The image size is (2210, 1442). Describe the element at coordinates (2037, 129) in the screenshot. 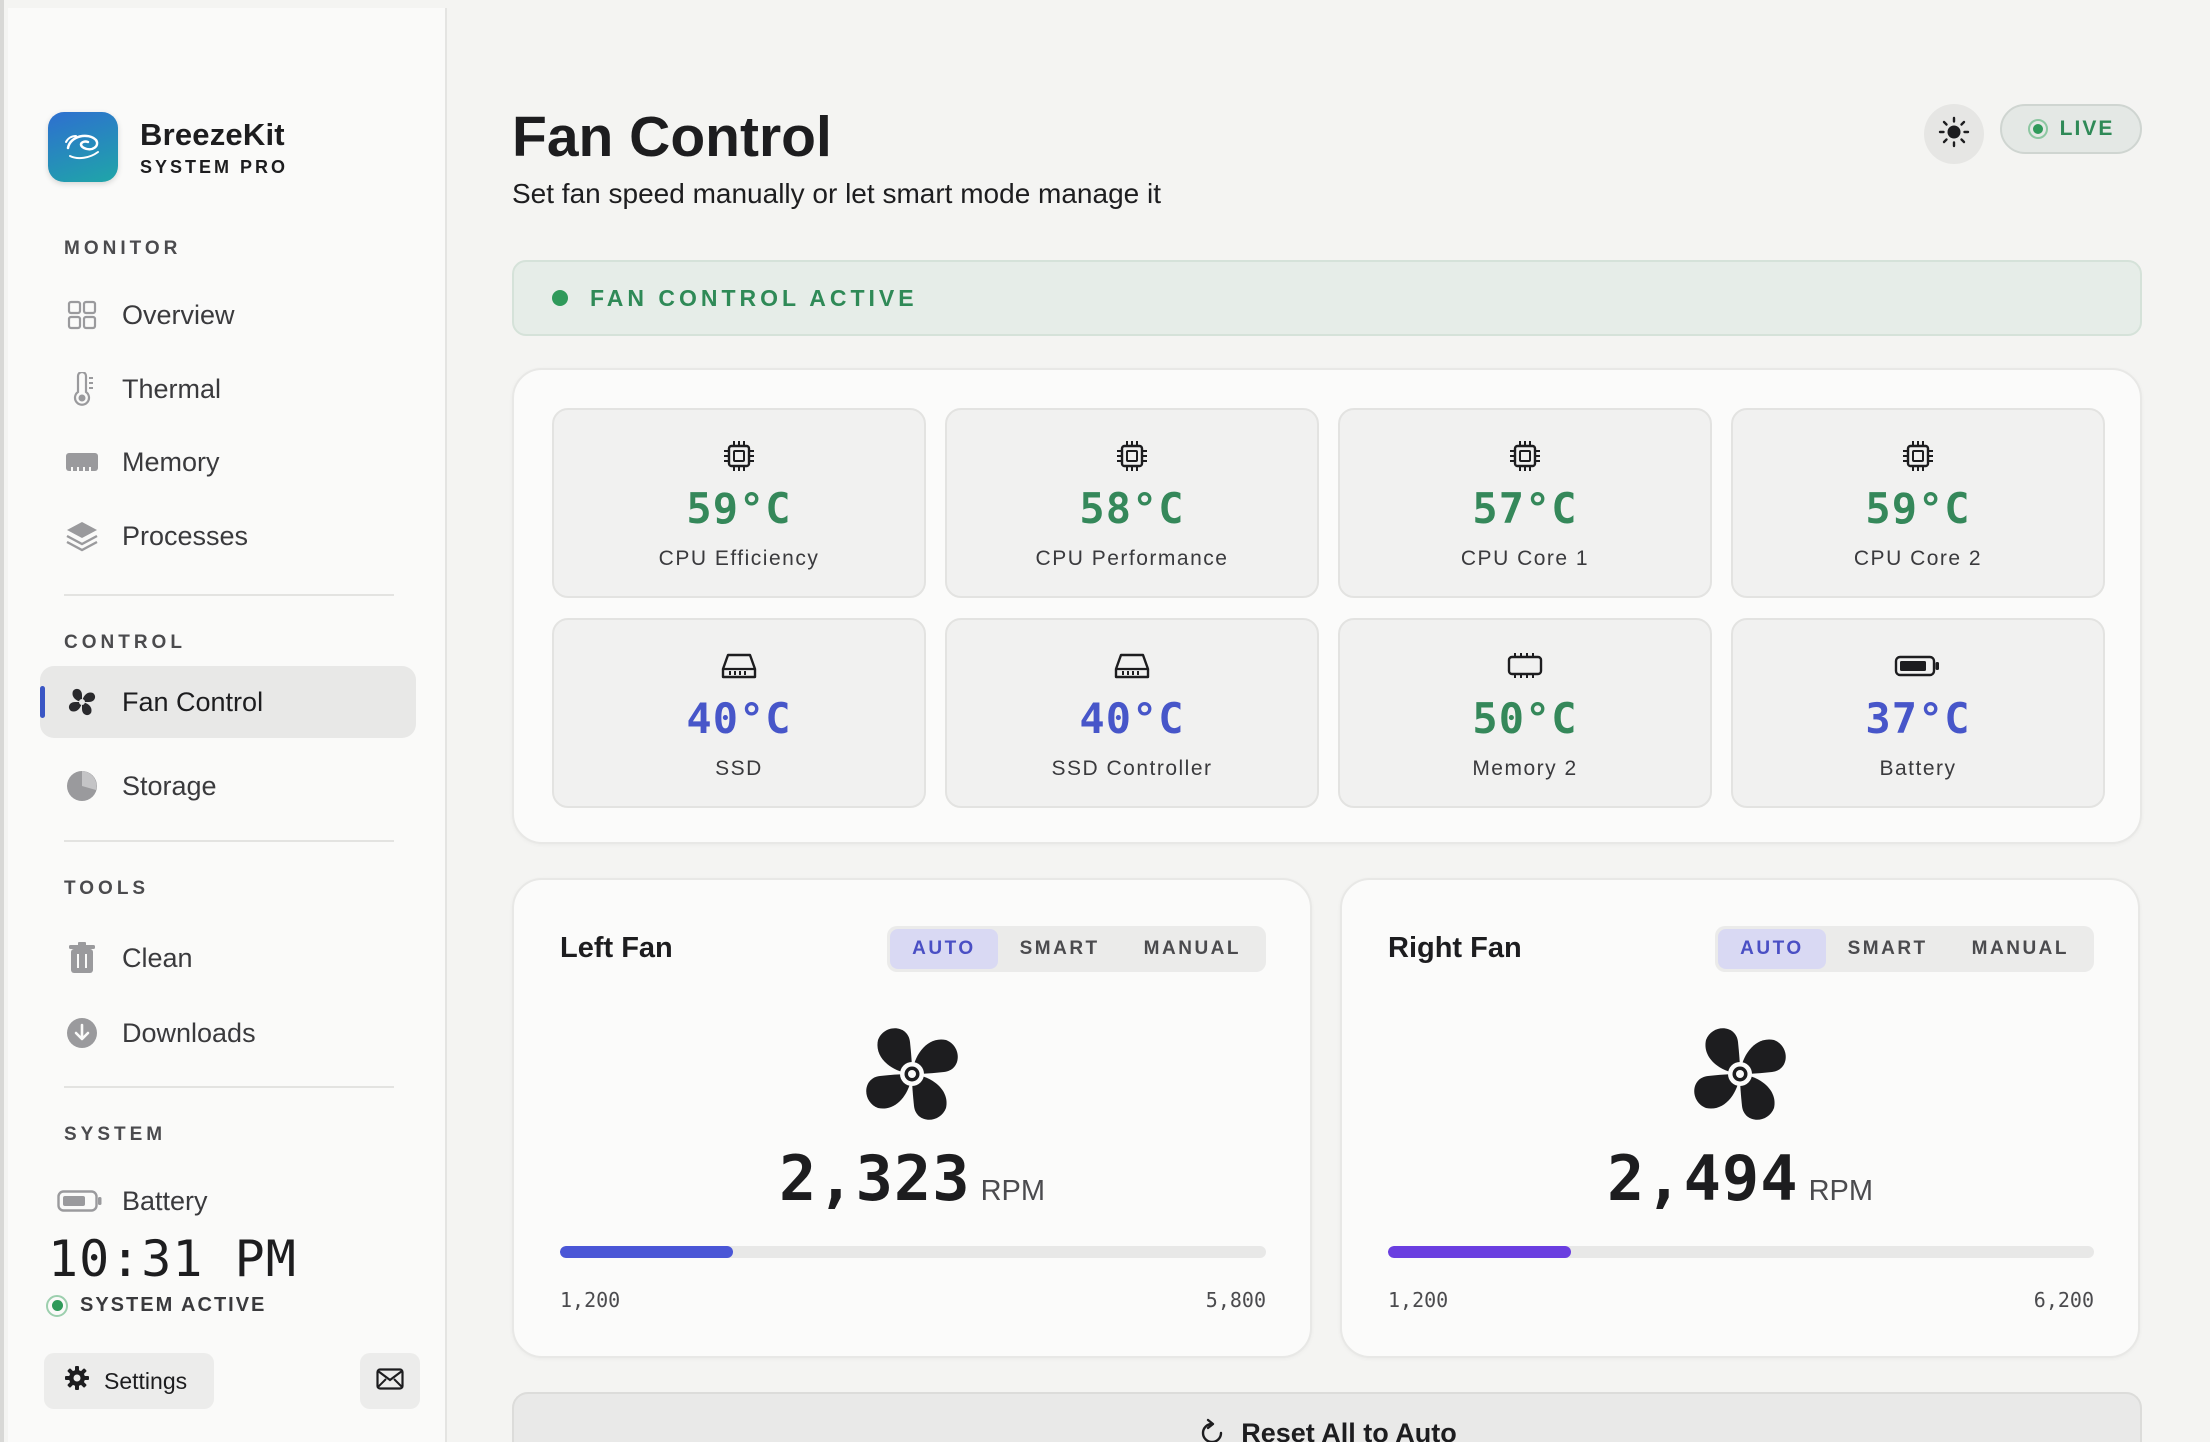

I see `live-dot-icon` at that location.